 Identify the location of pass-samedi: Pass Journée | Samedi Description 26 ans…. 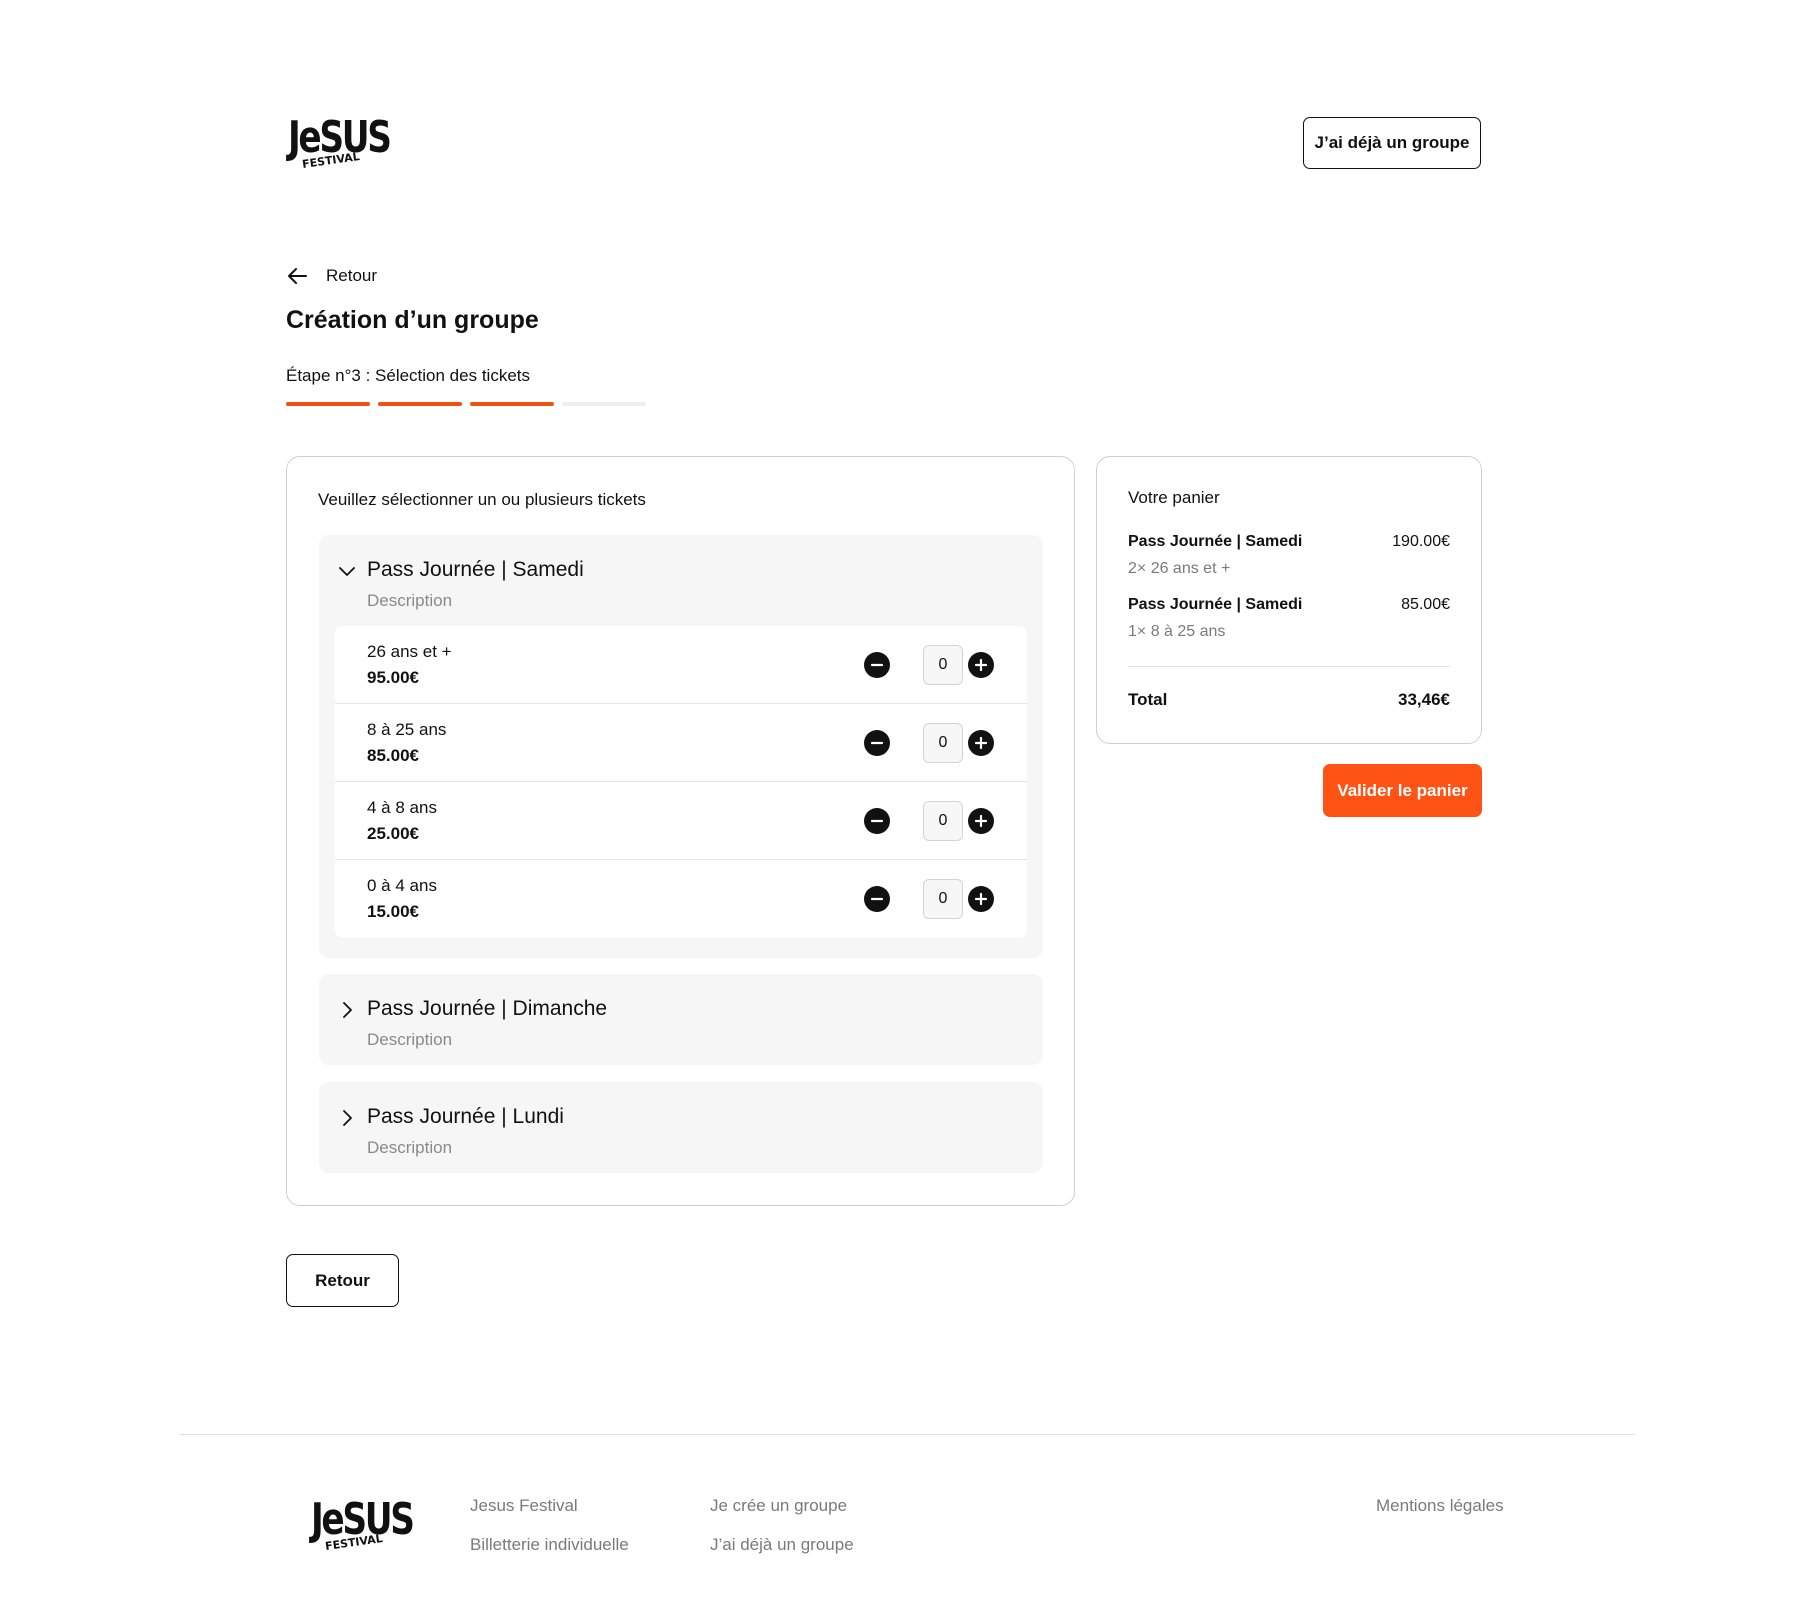
(681, 746).